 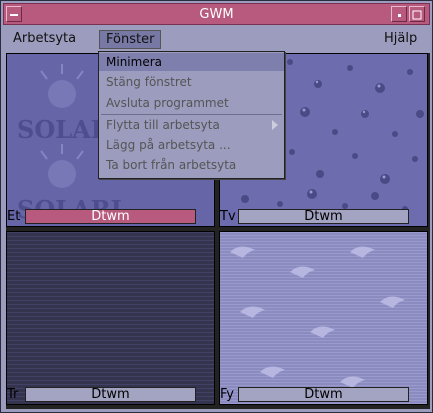 What do you see at coordinates (191, 103) in the screenshot?
I see `menu-item-avsluta-programmet: Avsluta programmet` at bounding box center [191, 103].